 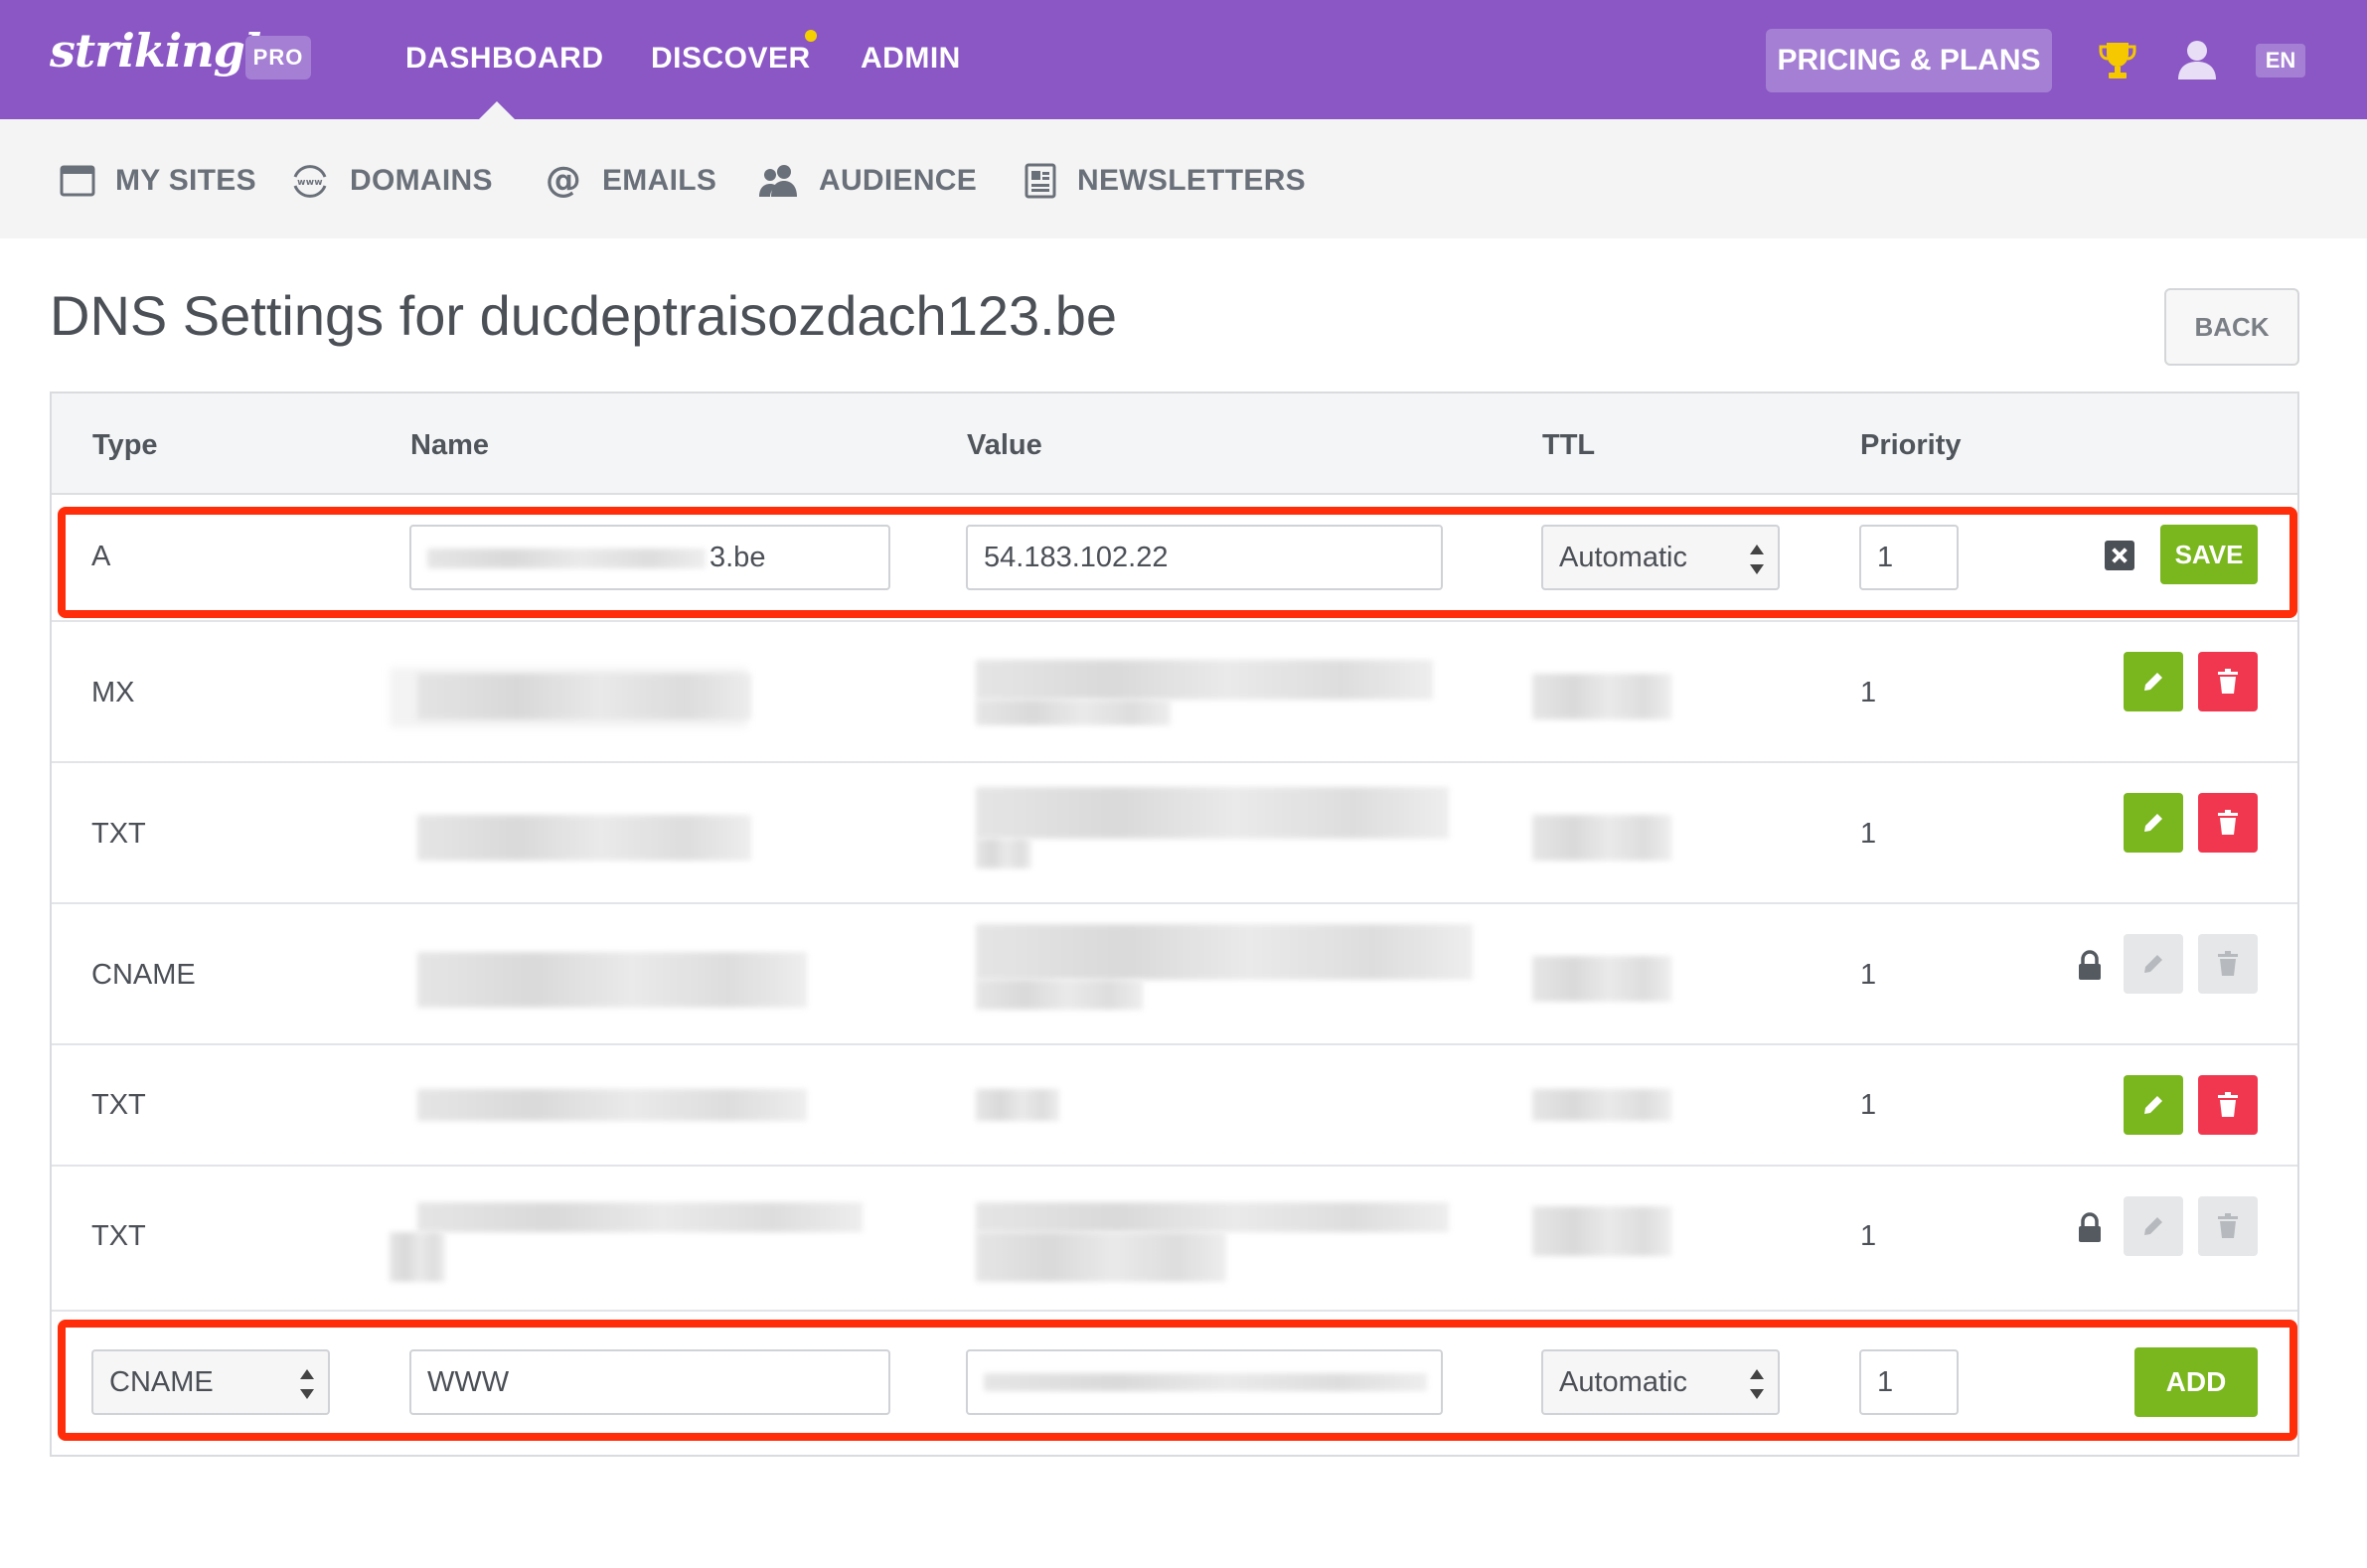 I want to click on subnav-domains: www DOMAINS, so click(x=392, y=181).